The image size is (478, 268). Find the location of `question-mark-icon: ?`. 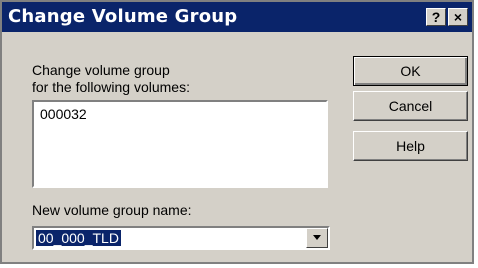

question-mark-icon: ? is located at coordinates (436, 17).